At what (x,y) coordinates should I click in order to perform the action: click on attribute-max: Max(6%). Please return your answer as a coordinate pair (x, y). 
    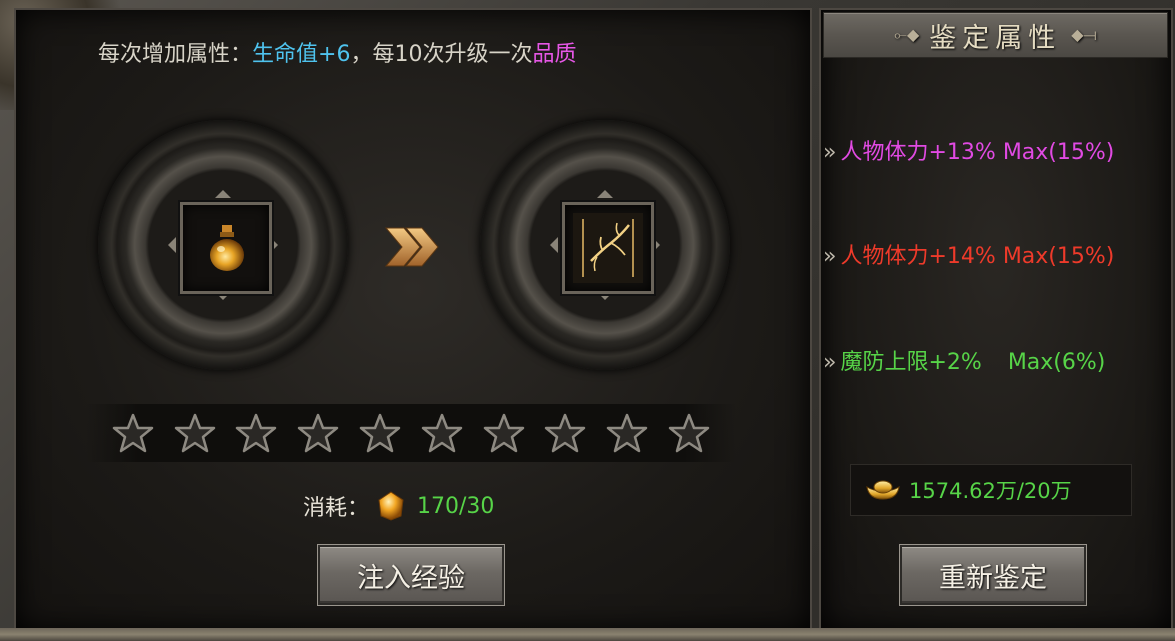
    Looking at the image, I should click on (1056, 362).